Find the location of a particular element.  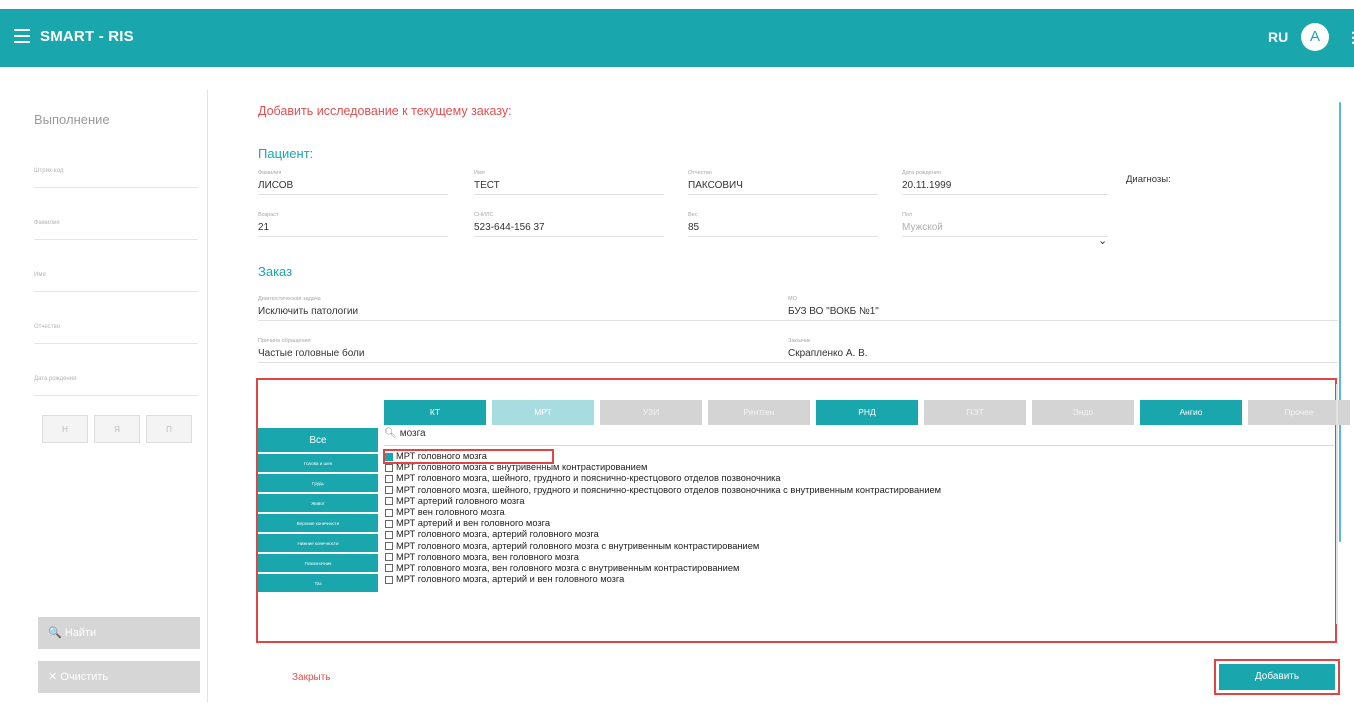

reason-value: Частые головные боли is located at coordinates (523, 355).